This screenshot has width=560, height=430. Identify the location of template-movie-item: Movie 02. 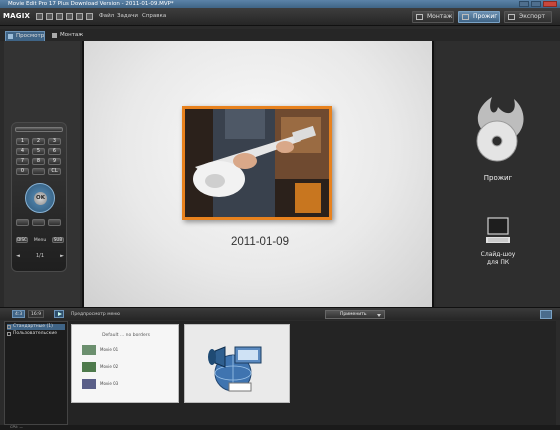
(100, 367).